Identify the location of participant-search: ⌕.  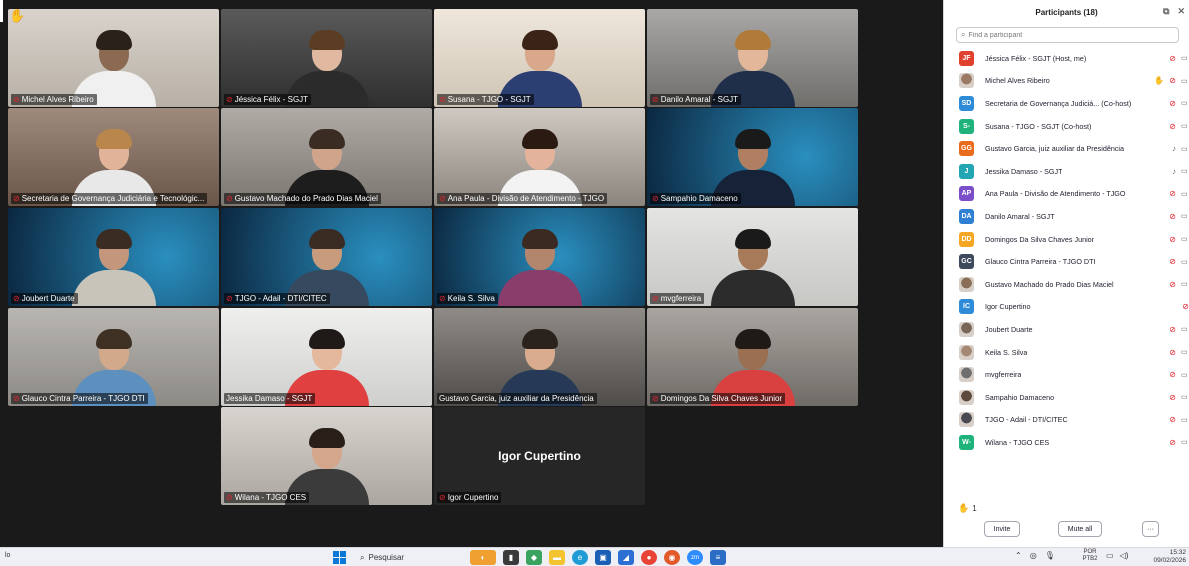
(1067, 35).